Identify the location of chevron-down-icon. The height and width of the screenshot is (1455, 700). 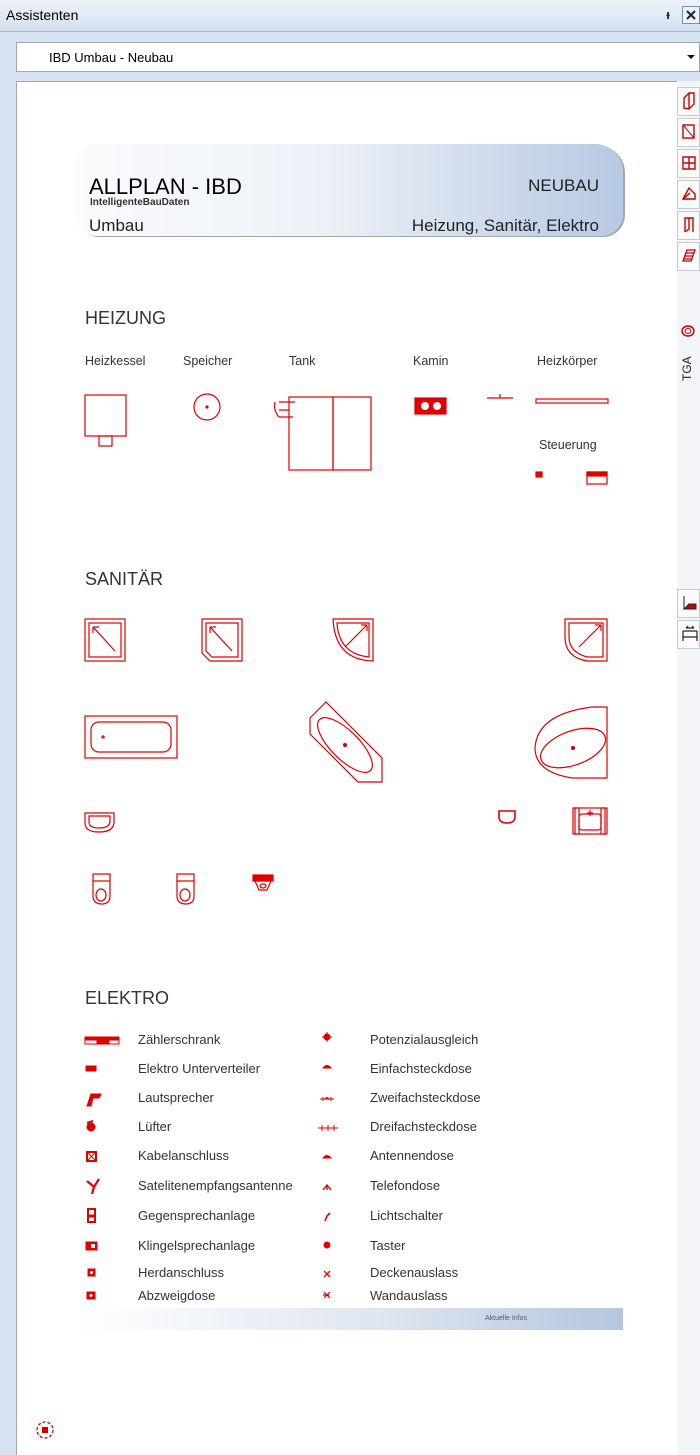
(691, 57).